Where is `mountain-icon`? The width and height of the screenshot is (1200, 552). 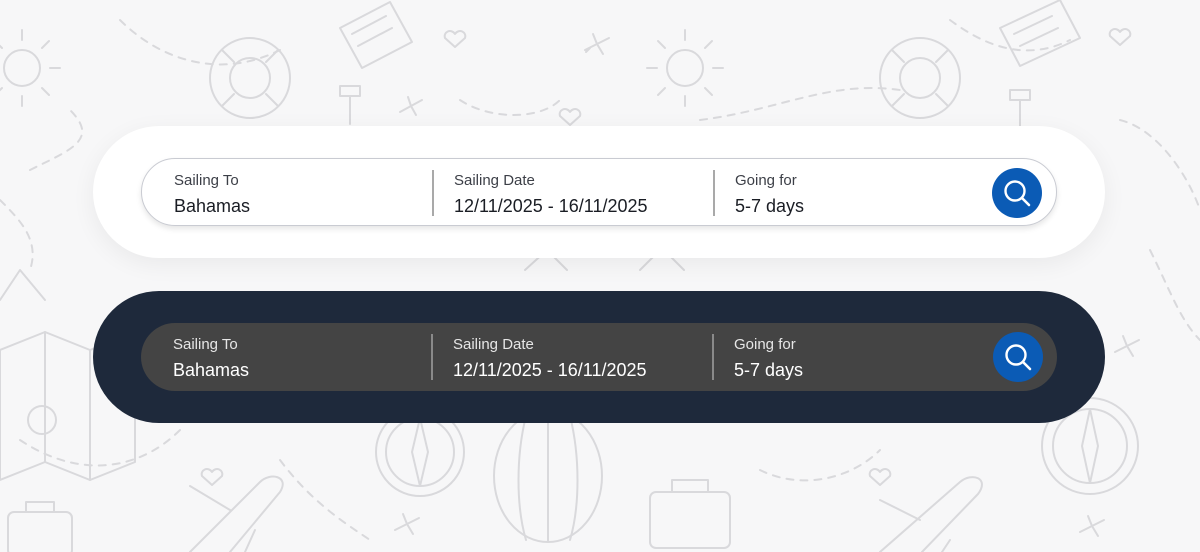 mountain-icon is located at coordinates (23, 285).